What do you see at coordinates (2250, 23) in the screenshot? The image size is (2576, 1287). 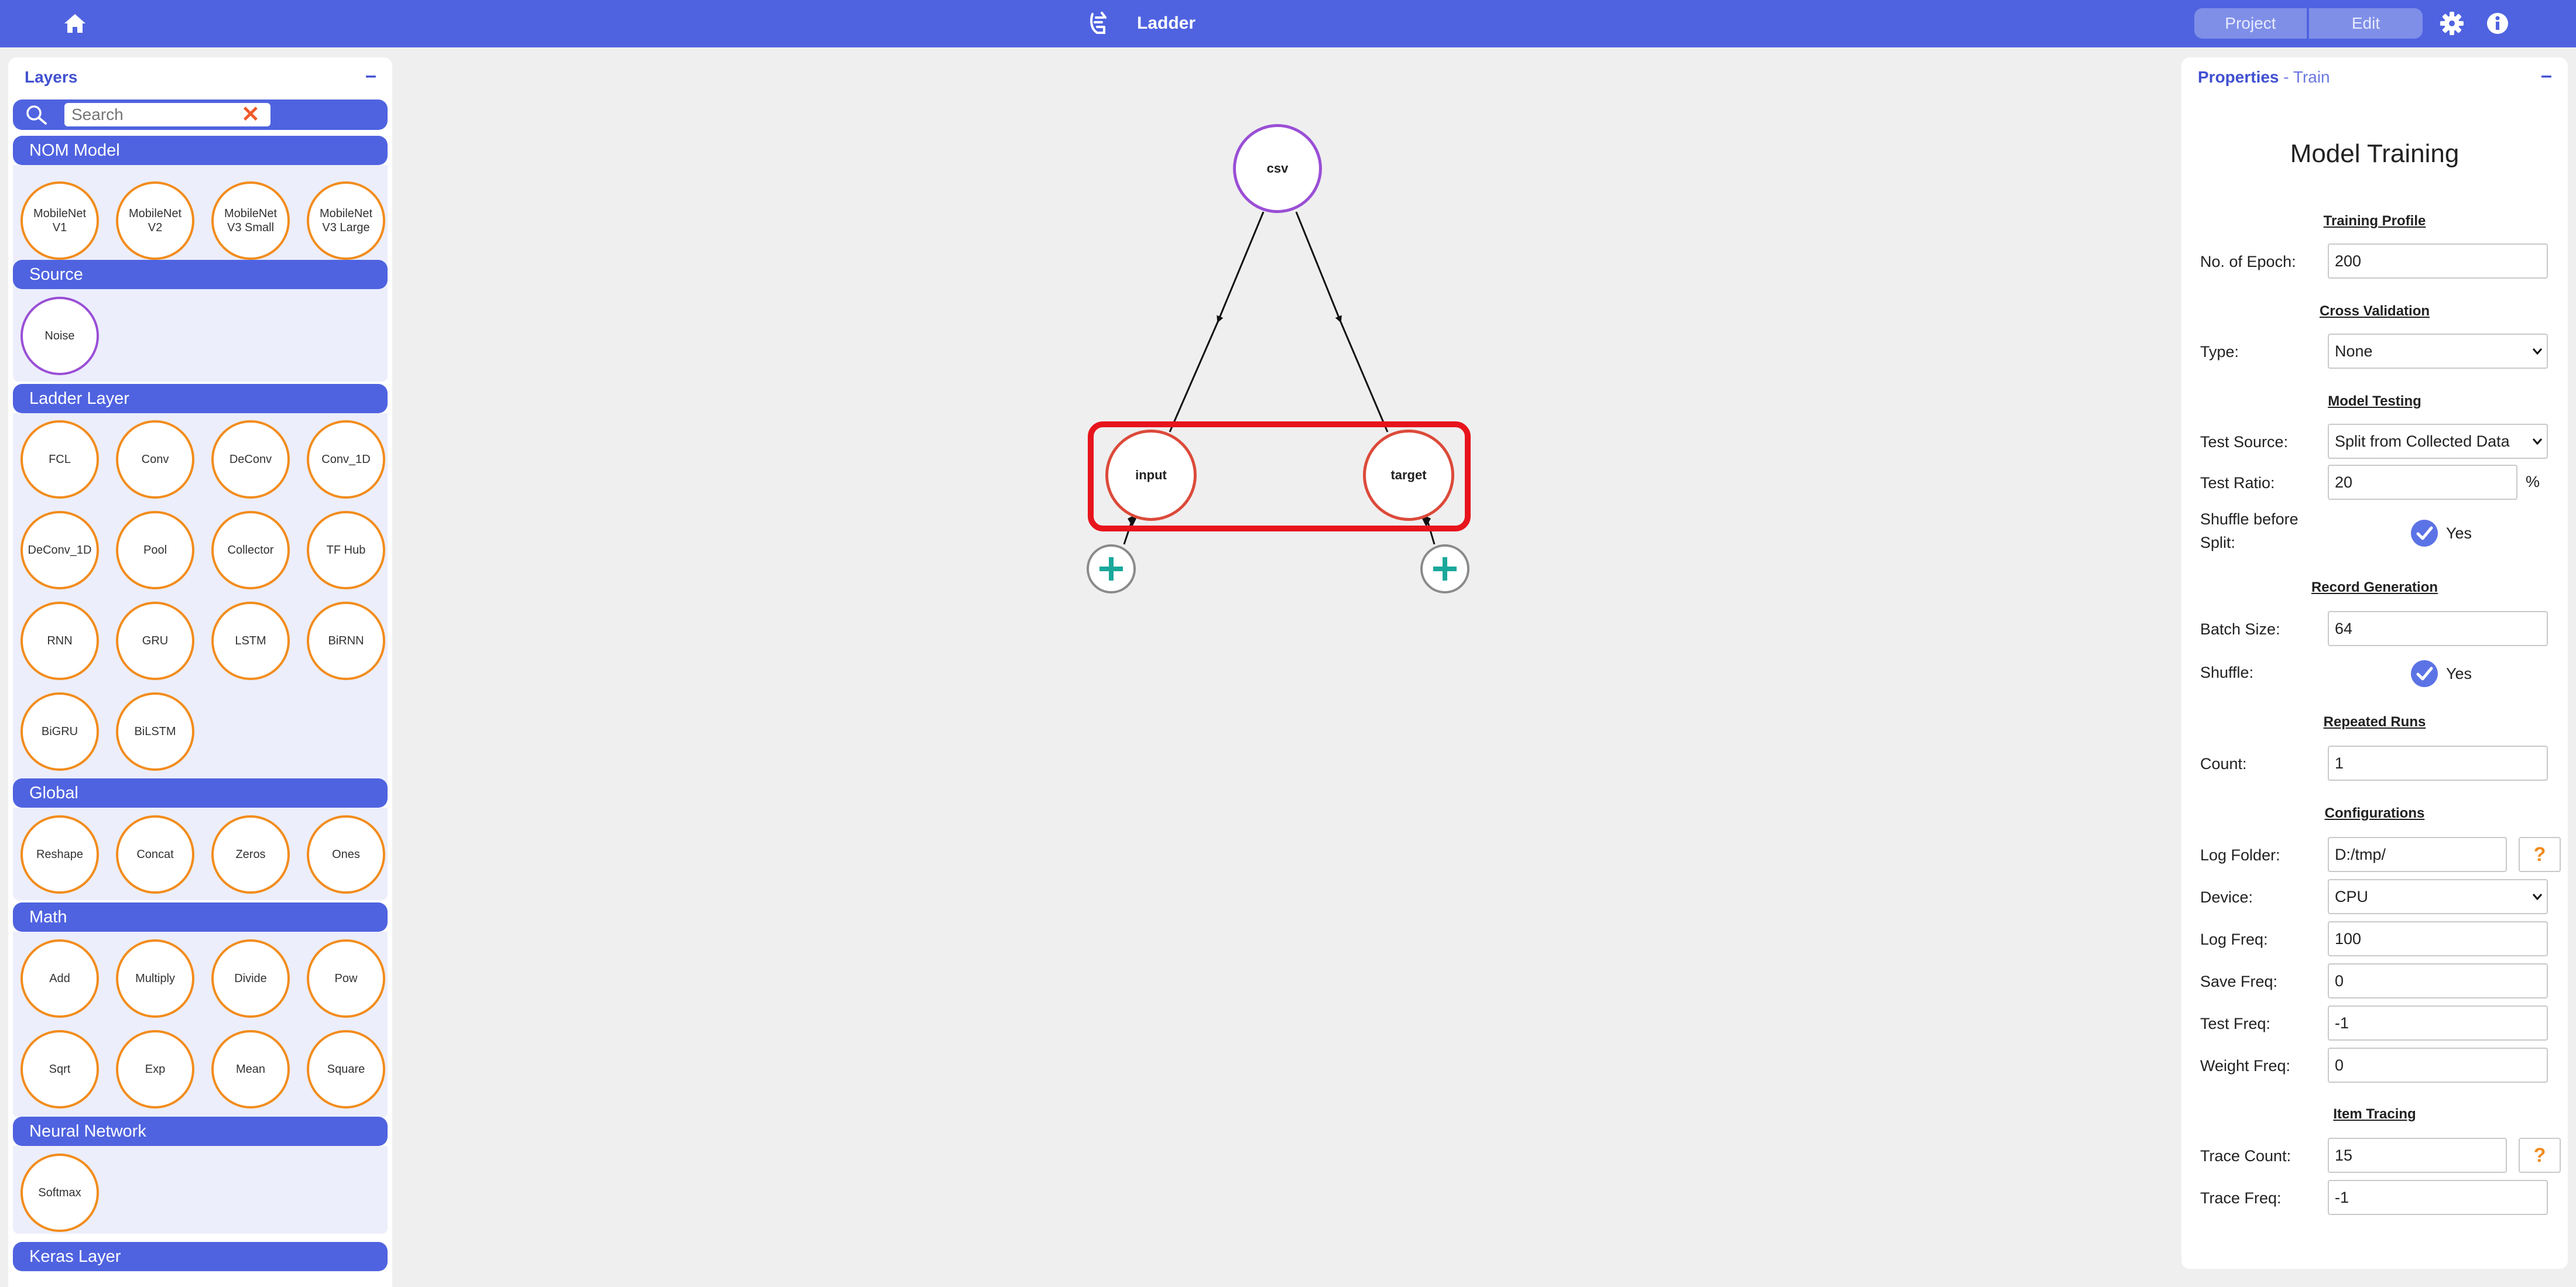 I see `project-button: Project` at bounding box center [2250, 23].